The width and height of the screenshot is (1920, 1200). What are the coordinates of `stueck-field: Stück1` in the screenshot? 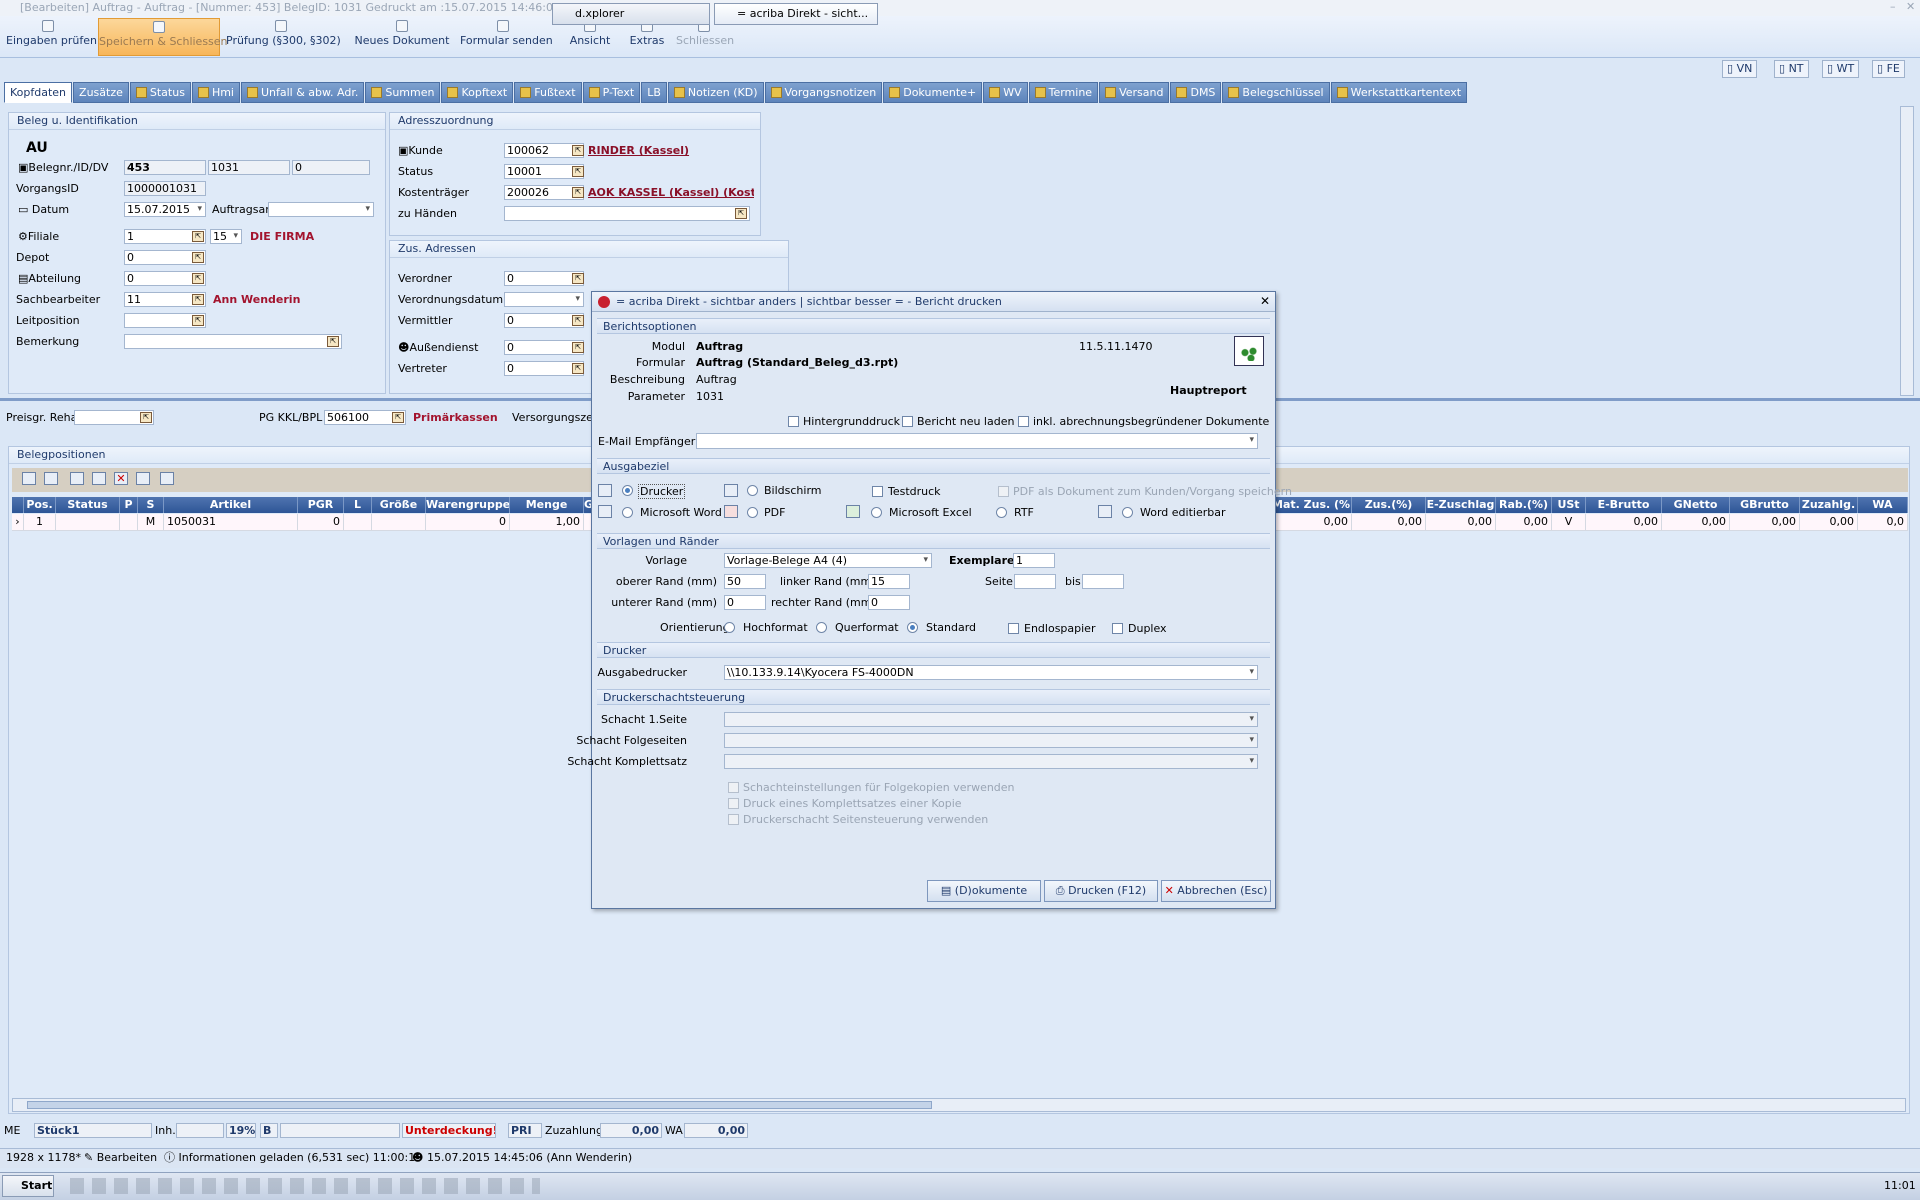 It's located at (93, 1130).